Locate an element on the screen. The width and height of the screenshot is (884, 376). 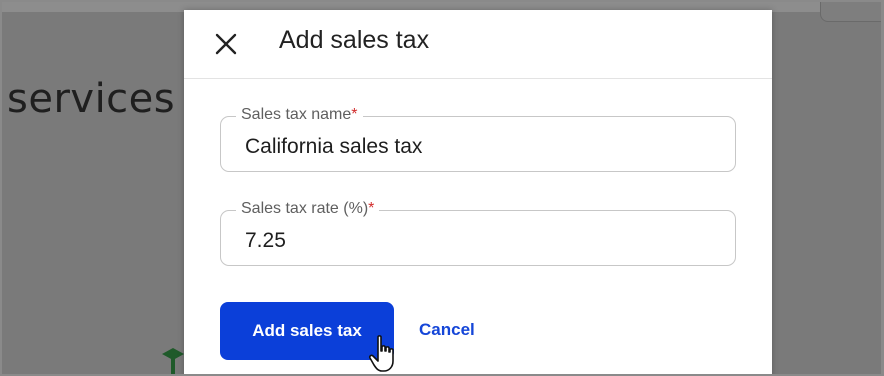
sales-tax-name-field: Sales tax name* is located at coordinates (478, 139).